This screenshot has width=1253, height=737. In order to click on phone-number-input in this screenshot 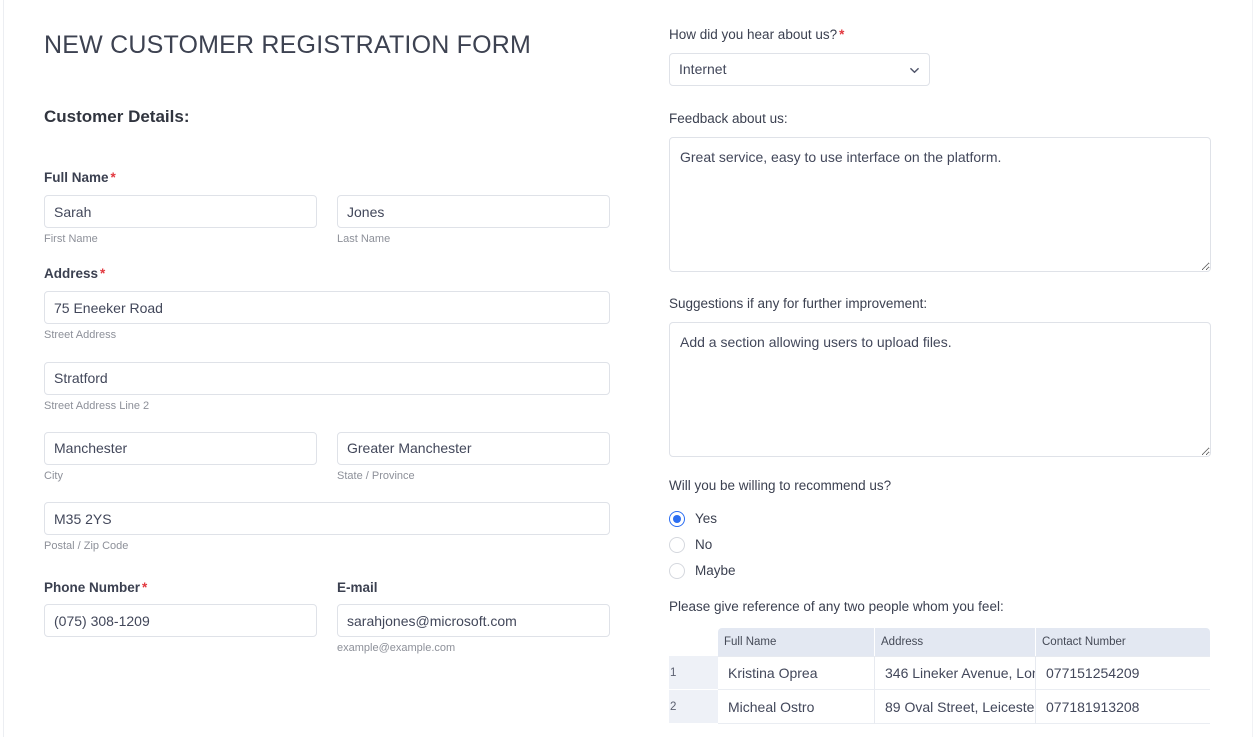, I will do `click(180, 621)`.